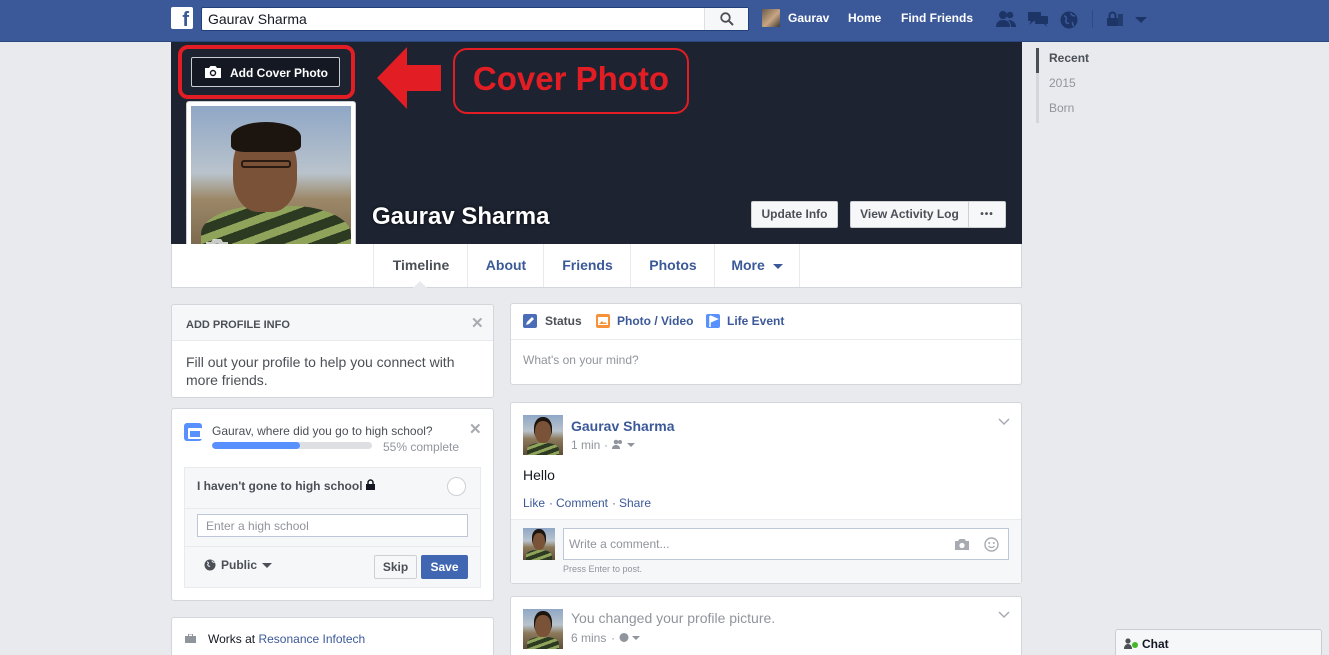  Describe the element at coordinates (311, 639) in the screenshot. I see `company-link: Resonance Infotech` at that location.